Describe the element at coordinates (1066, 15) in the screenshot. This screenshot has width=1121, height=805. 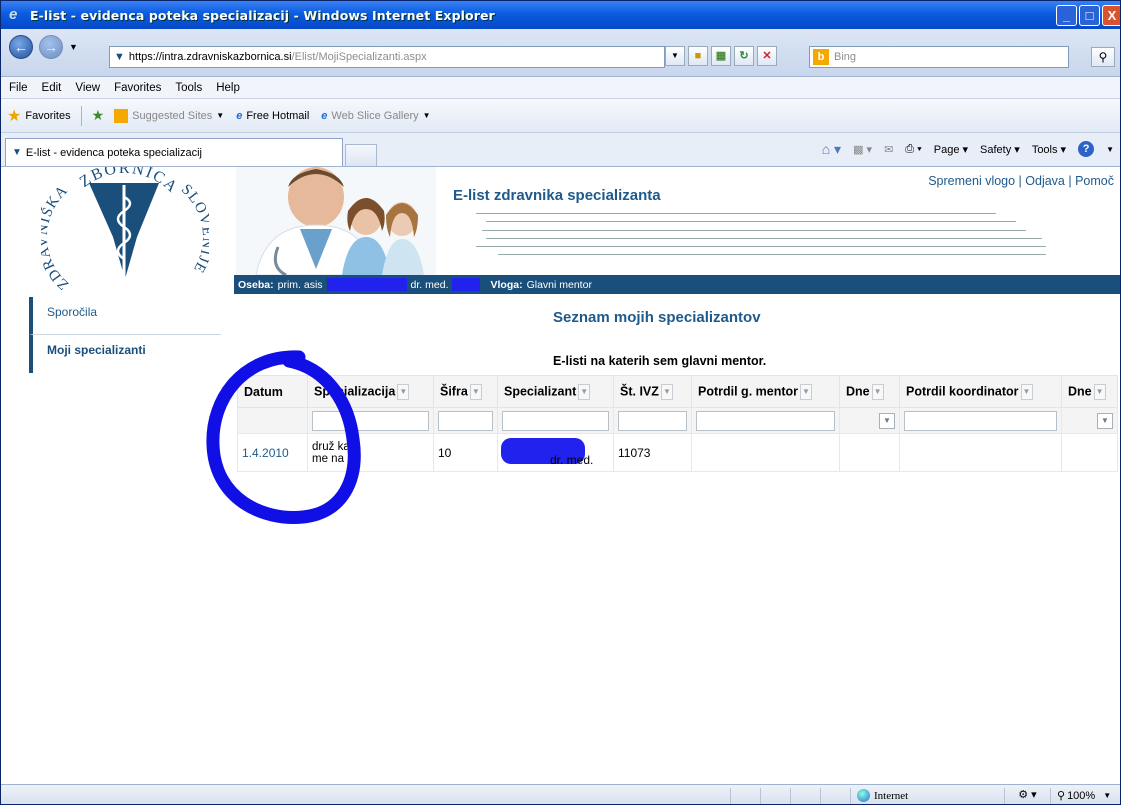
I see `minimize-button: _` at that location.